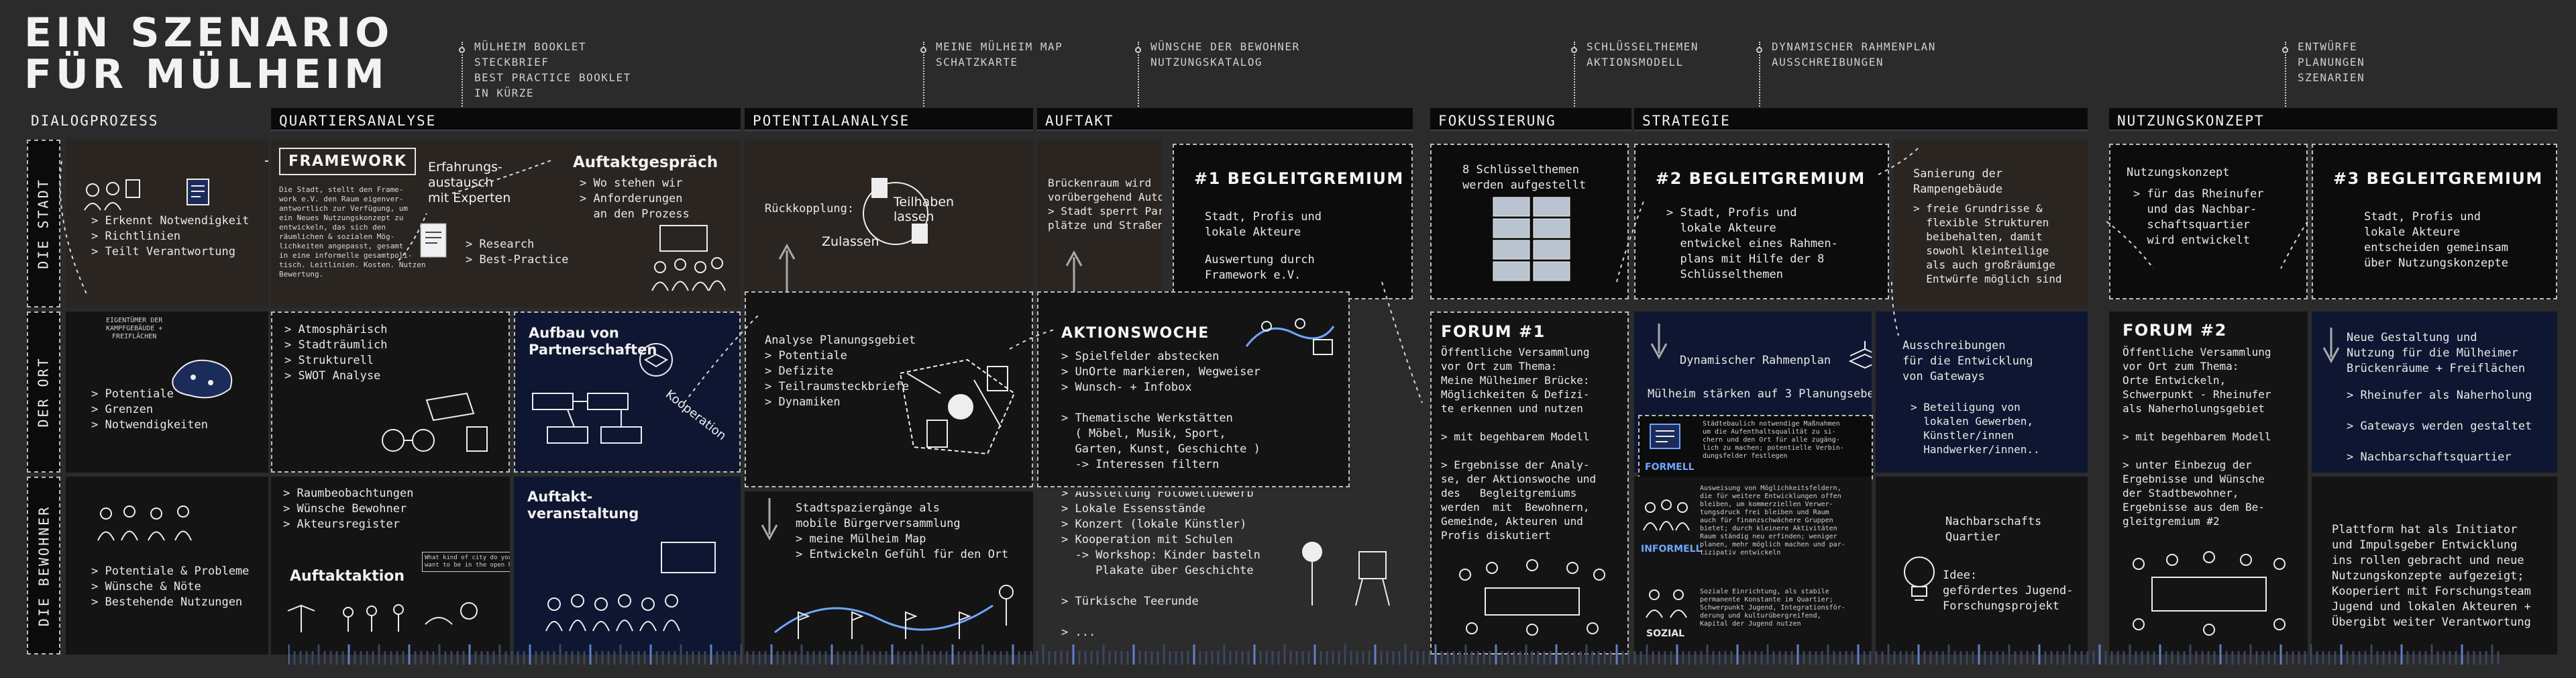 The width and height of the screenshot is (2576, 678). I want to click on timeline-ruler, so click(1394, 654).